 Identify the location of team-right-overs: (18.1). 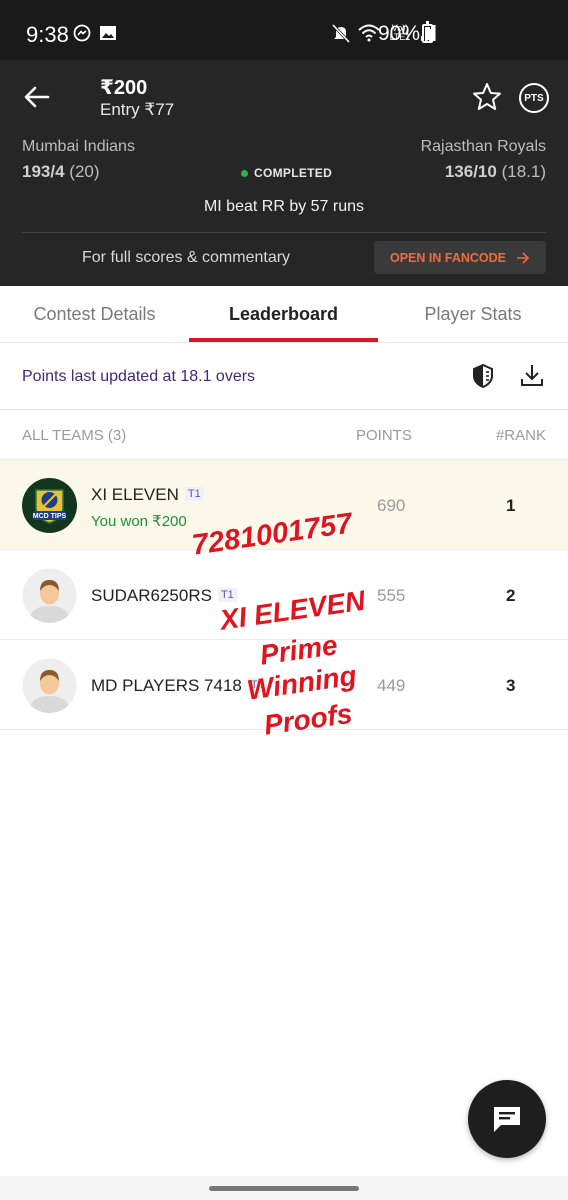
(523, 171).